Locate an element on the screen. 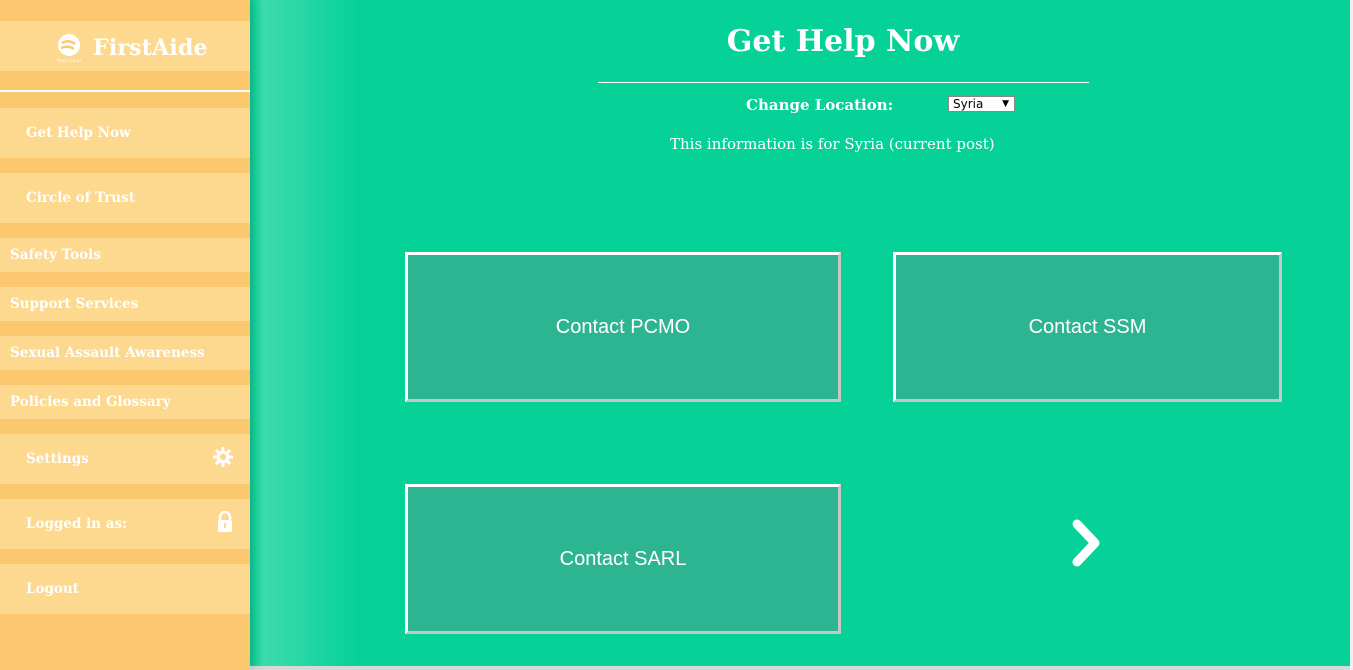 This screenshot has height=670, width=1353. sidebar-item-sexual-assault-awareness: Sexual Assault Awareness is located at coordinates (125, 353).